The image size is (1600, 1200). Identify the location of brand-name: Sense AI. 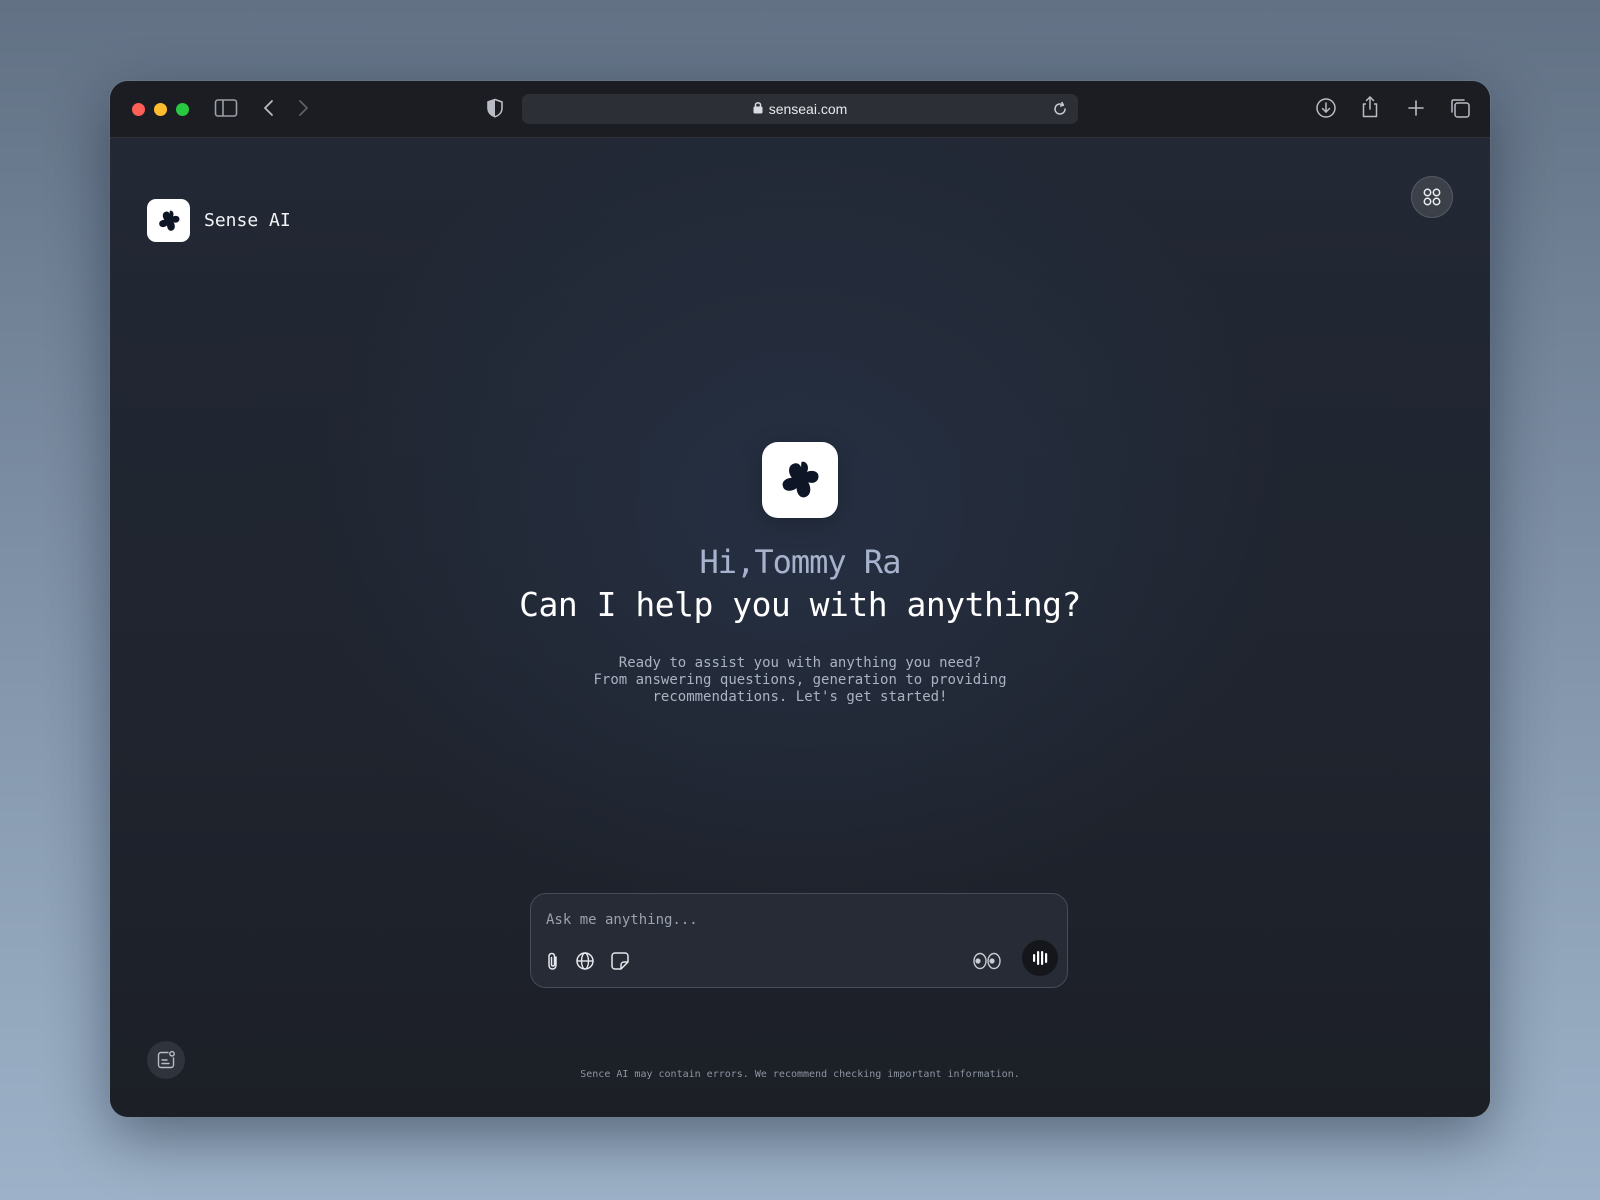
(247, 220).